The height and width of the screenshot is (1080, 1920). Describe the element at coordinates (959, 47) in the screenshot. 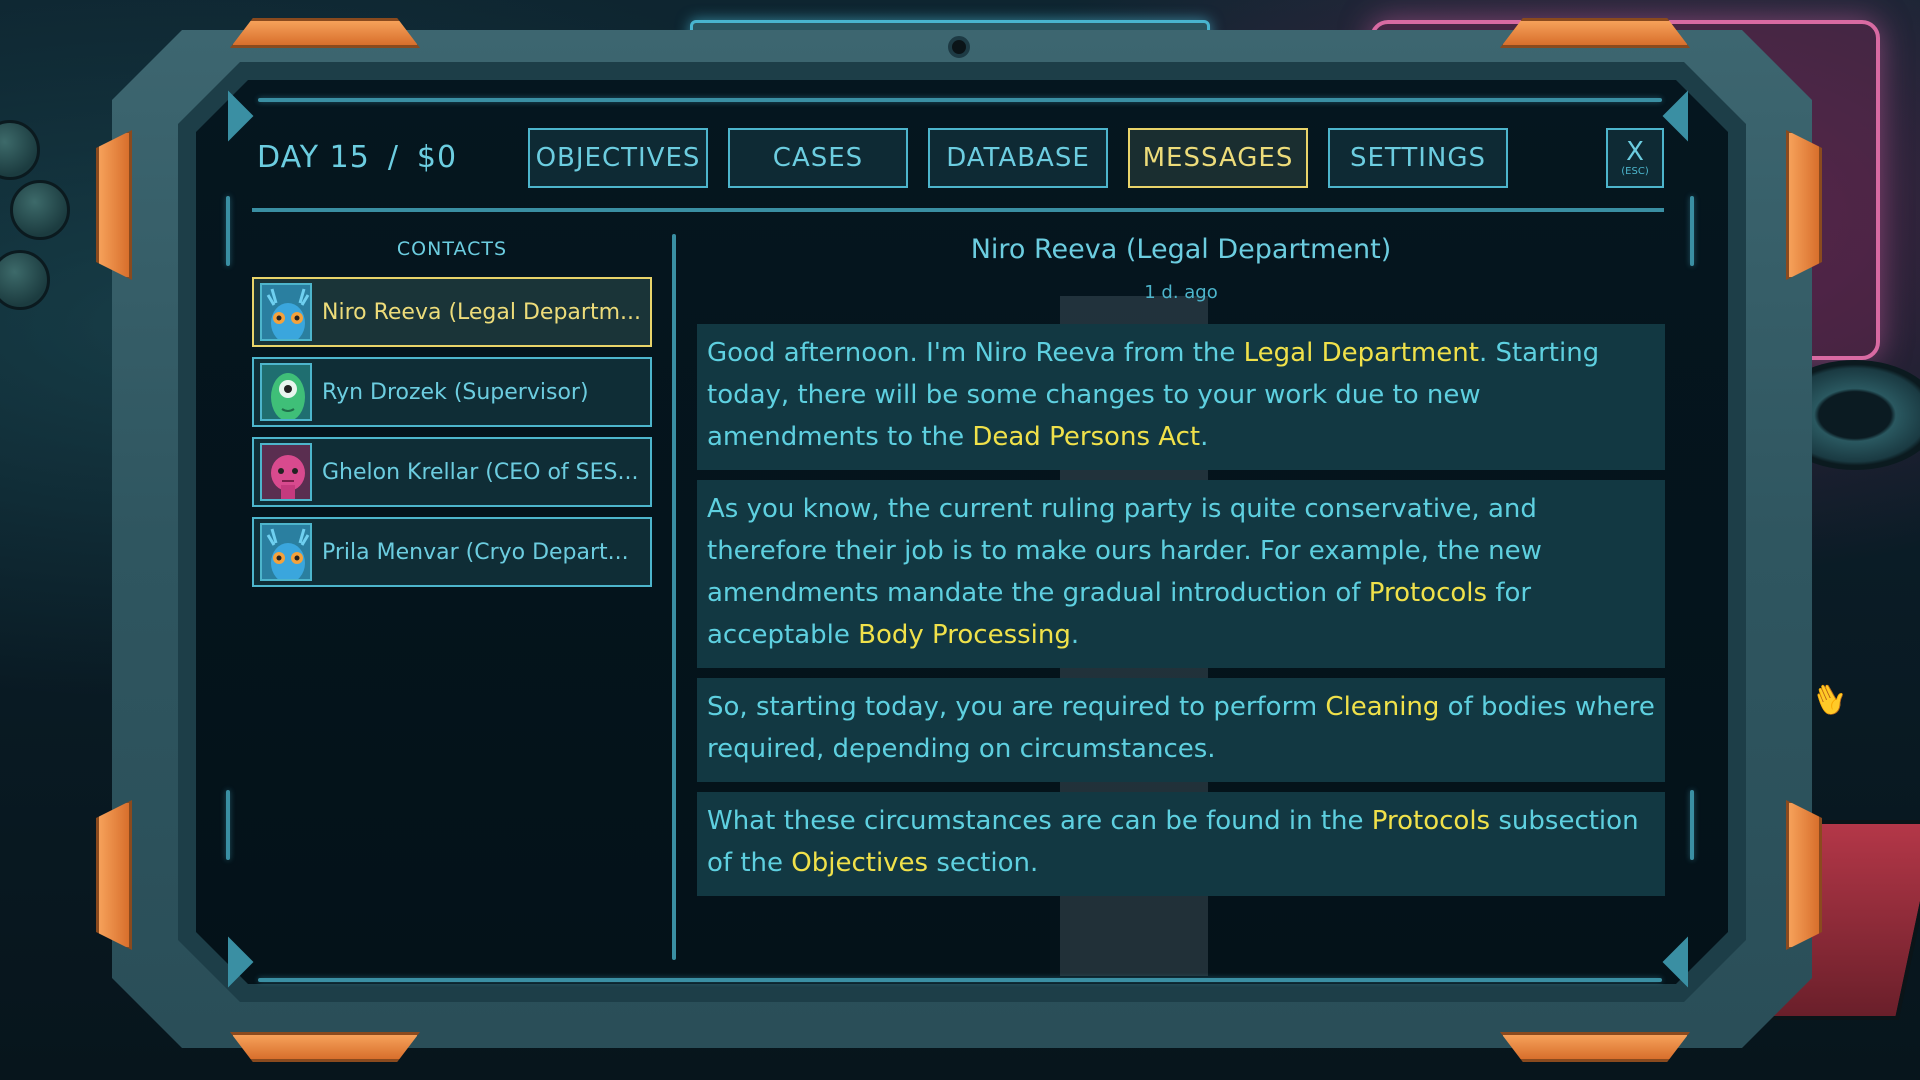

I see `camera-icon` at that location.